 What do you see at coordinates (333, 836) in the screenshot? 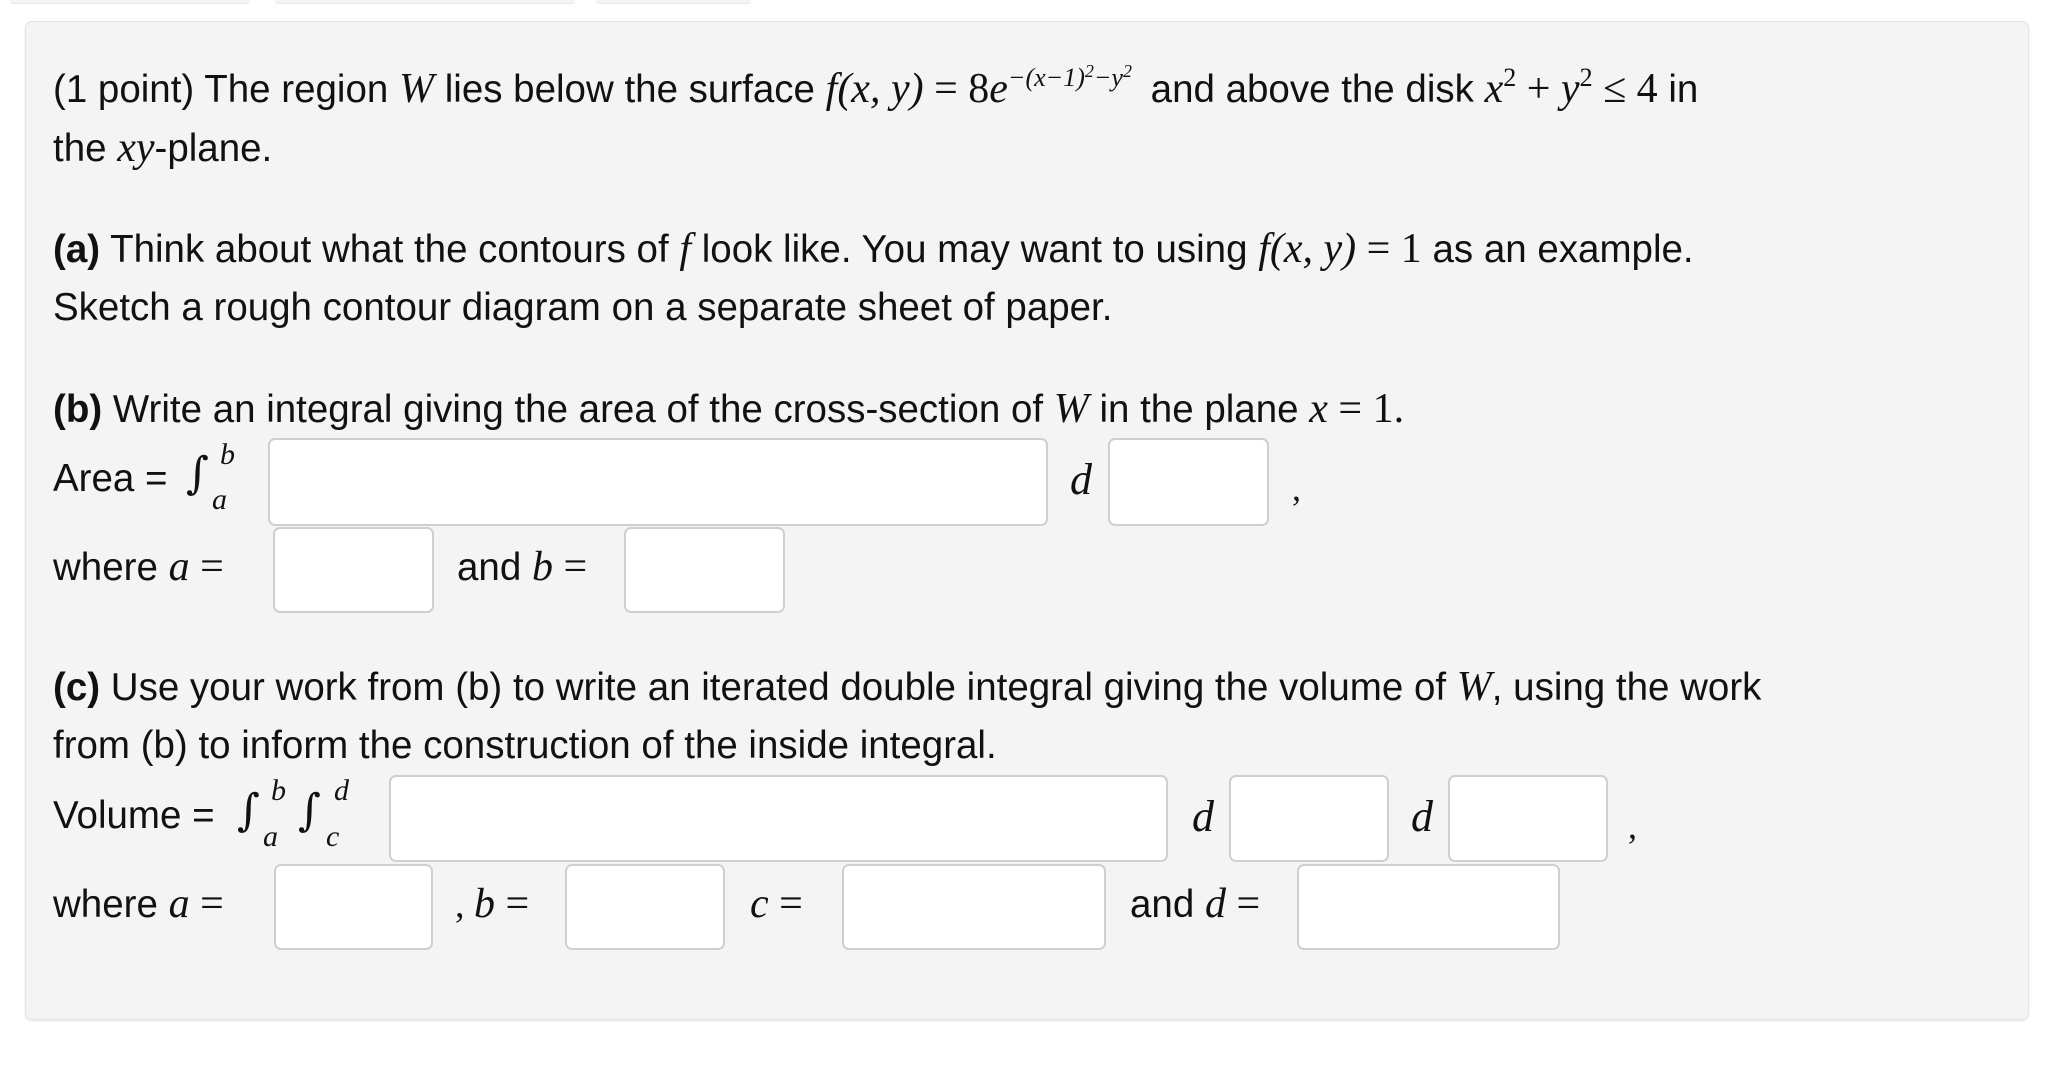
I see `inner-lower-limit: c` at bounding box center [333, 836].